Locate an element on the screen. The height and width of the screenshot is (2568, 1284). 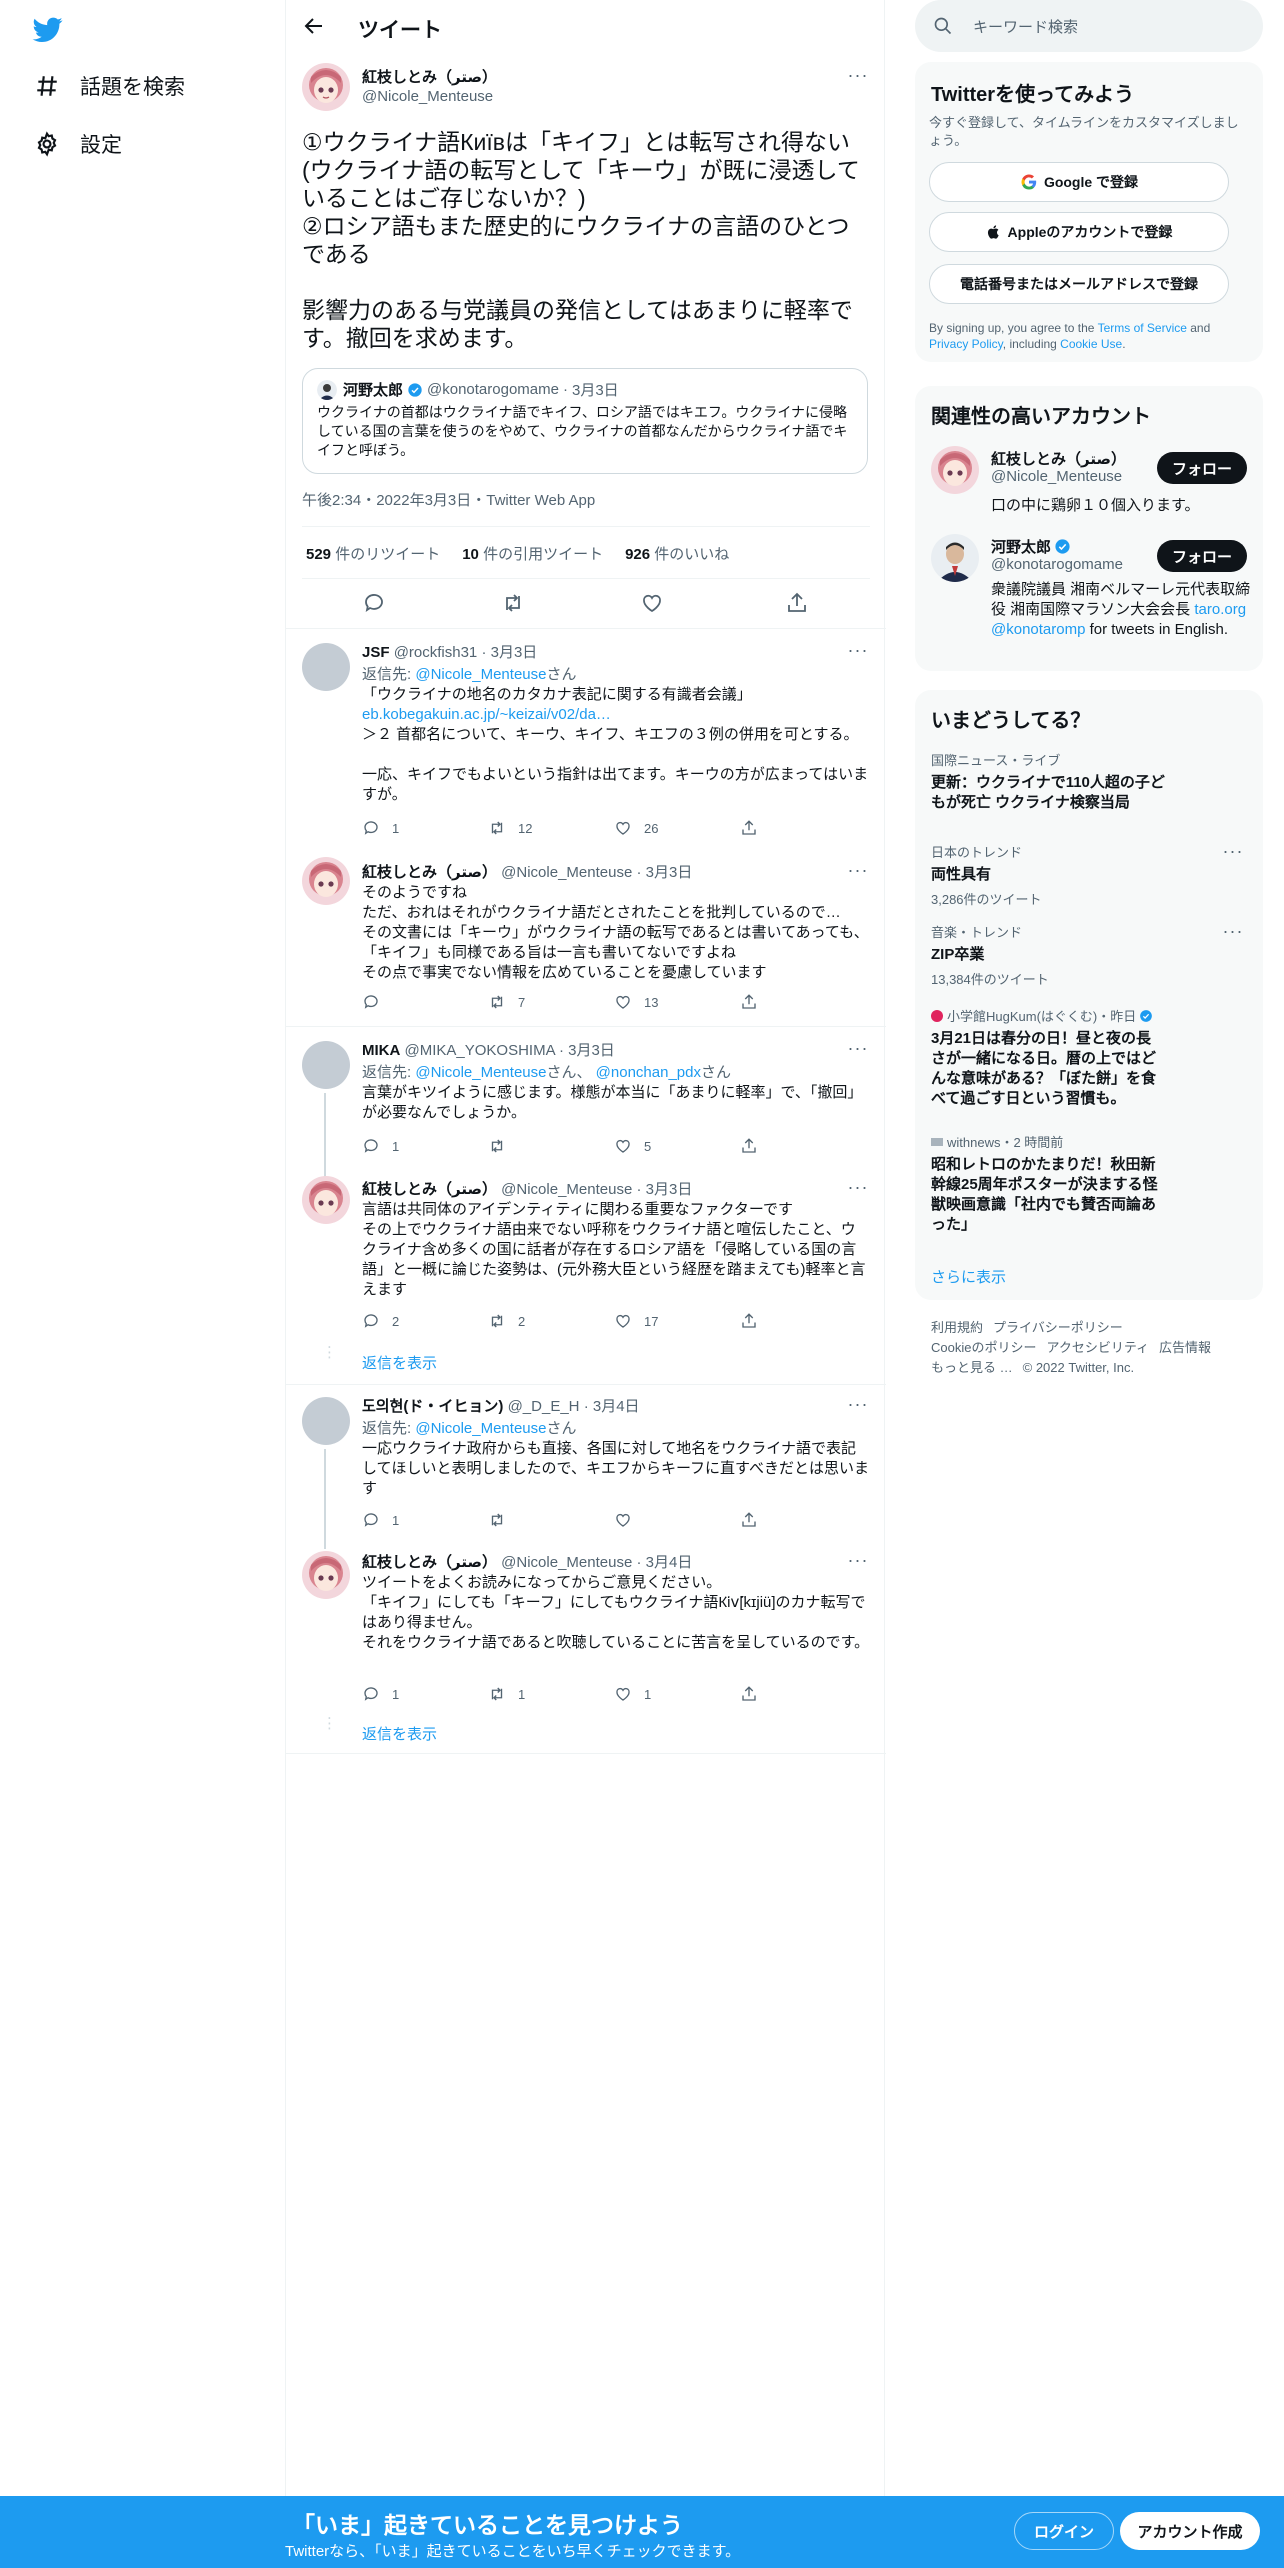
mention-link: @nonchan_pdx is located at coordinates (648, 1072).